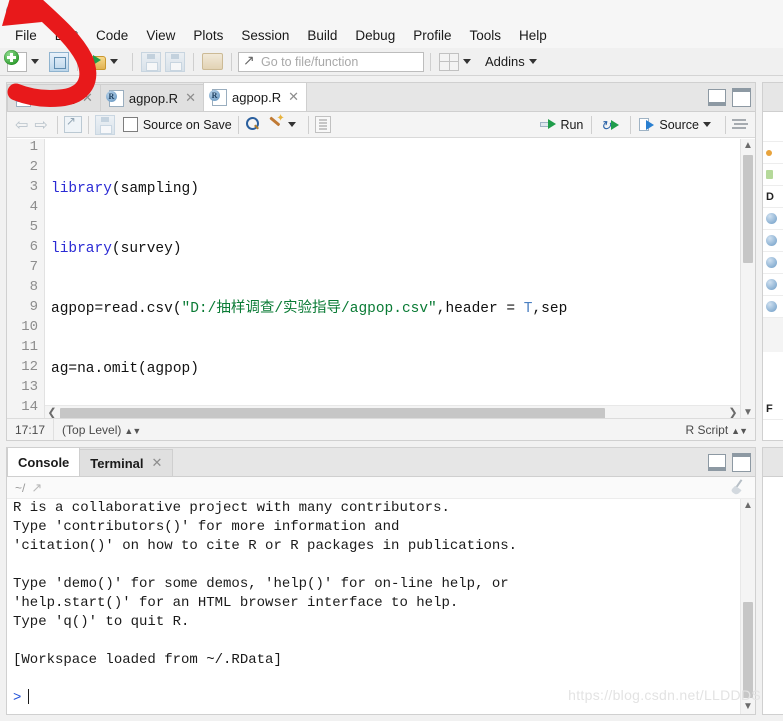  What do you see at coordinates (29, 347) in the screenshot?
I see `line-number: 11` at bounding box center [29, 347].